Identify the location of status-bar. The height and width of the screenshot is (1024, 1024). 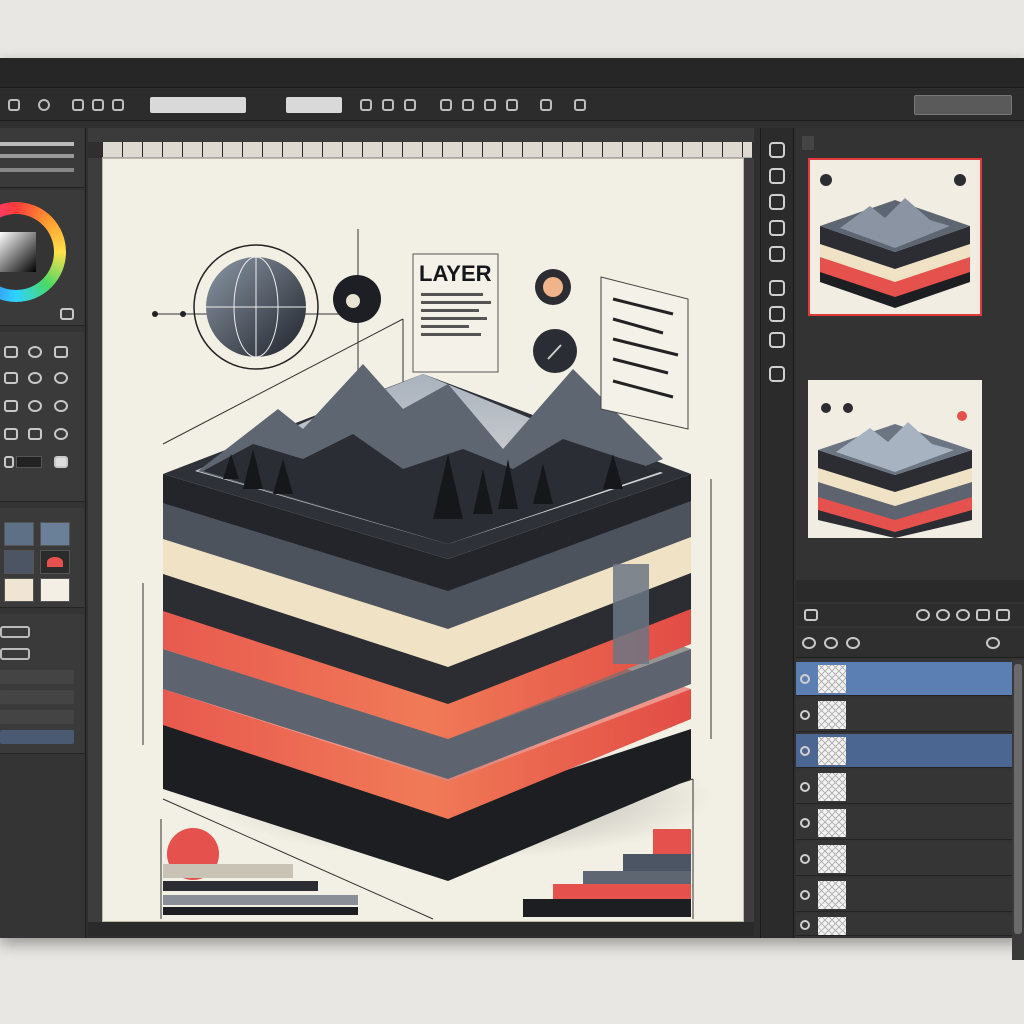
(421, 929).